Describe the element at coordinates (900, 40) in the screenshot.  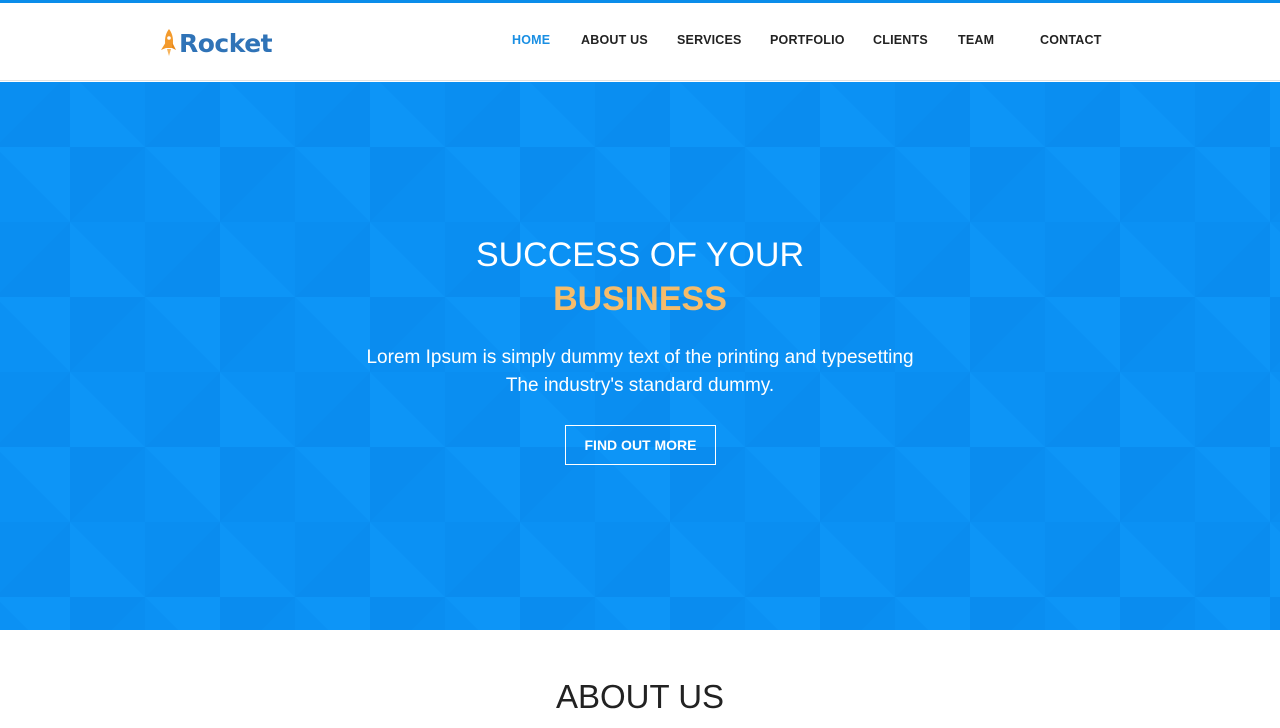
I see `nav-item-clients: CLIENTS` at that location.